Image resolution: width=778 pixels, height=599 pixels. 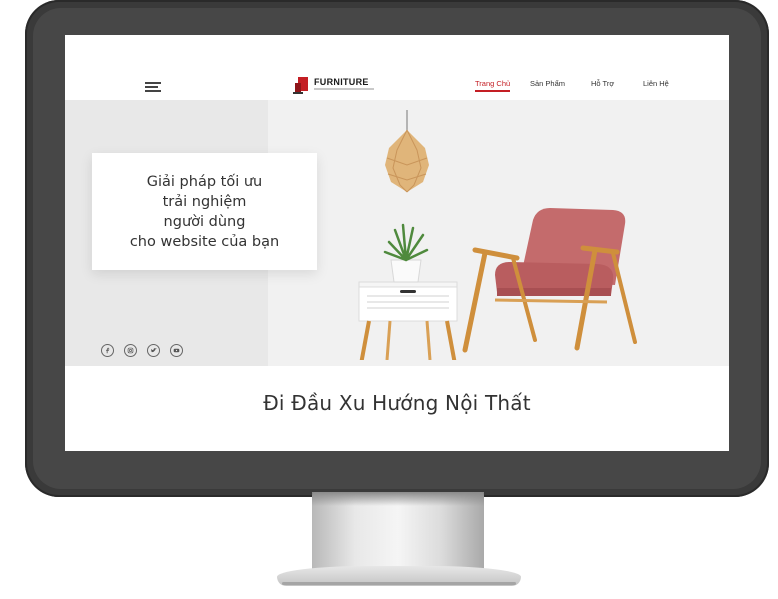 What do you see at coordinates (153, 350) in the screenshot?
I see `twitter-icon` at bounding box center [153, 350].